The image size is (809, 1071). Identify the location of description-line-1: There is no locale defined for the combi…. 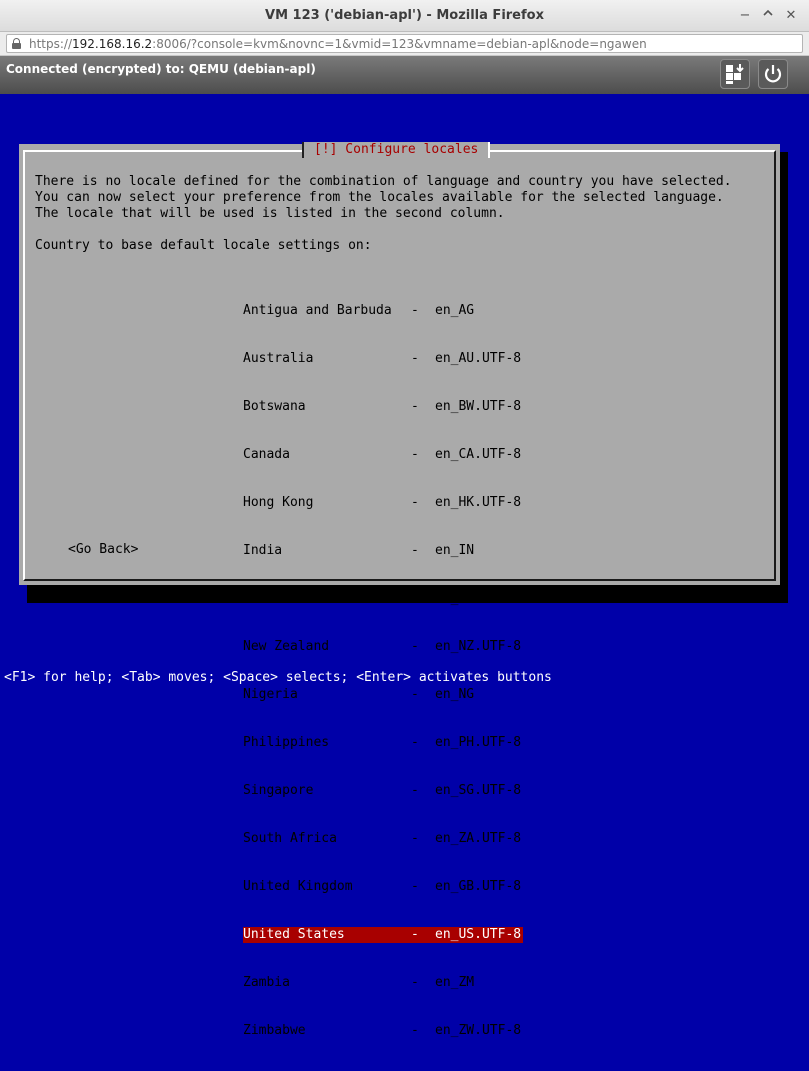
(383, 181).